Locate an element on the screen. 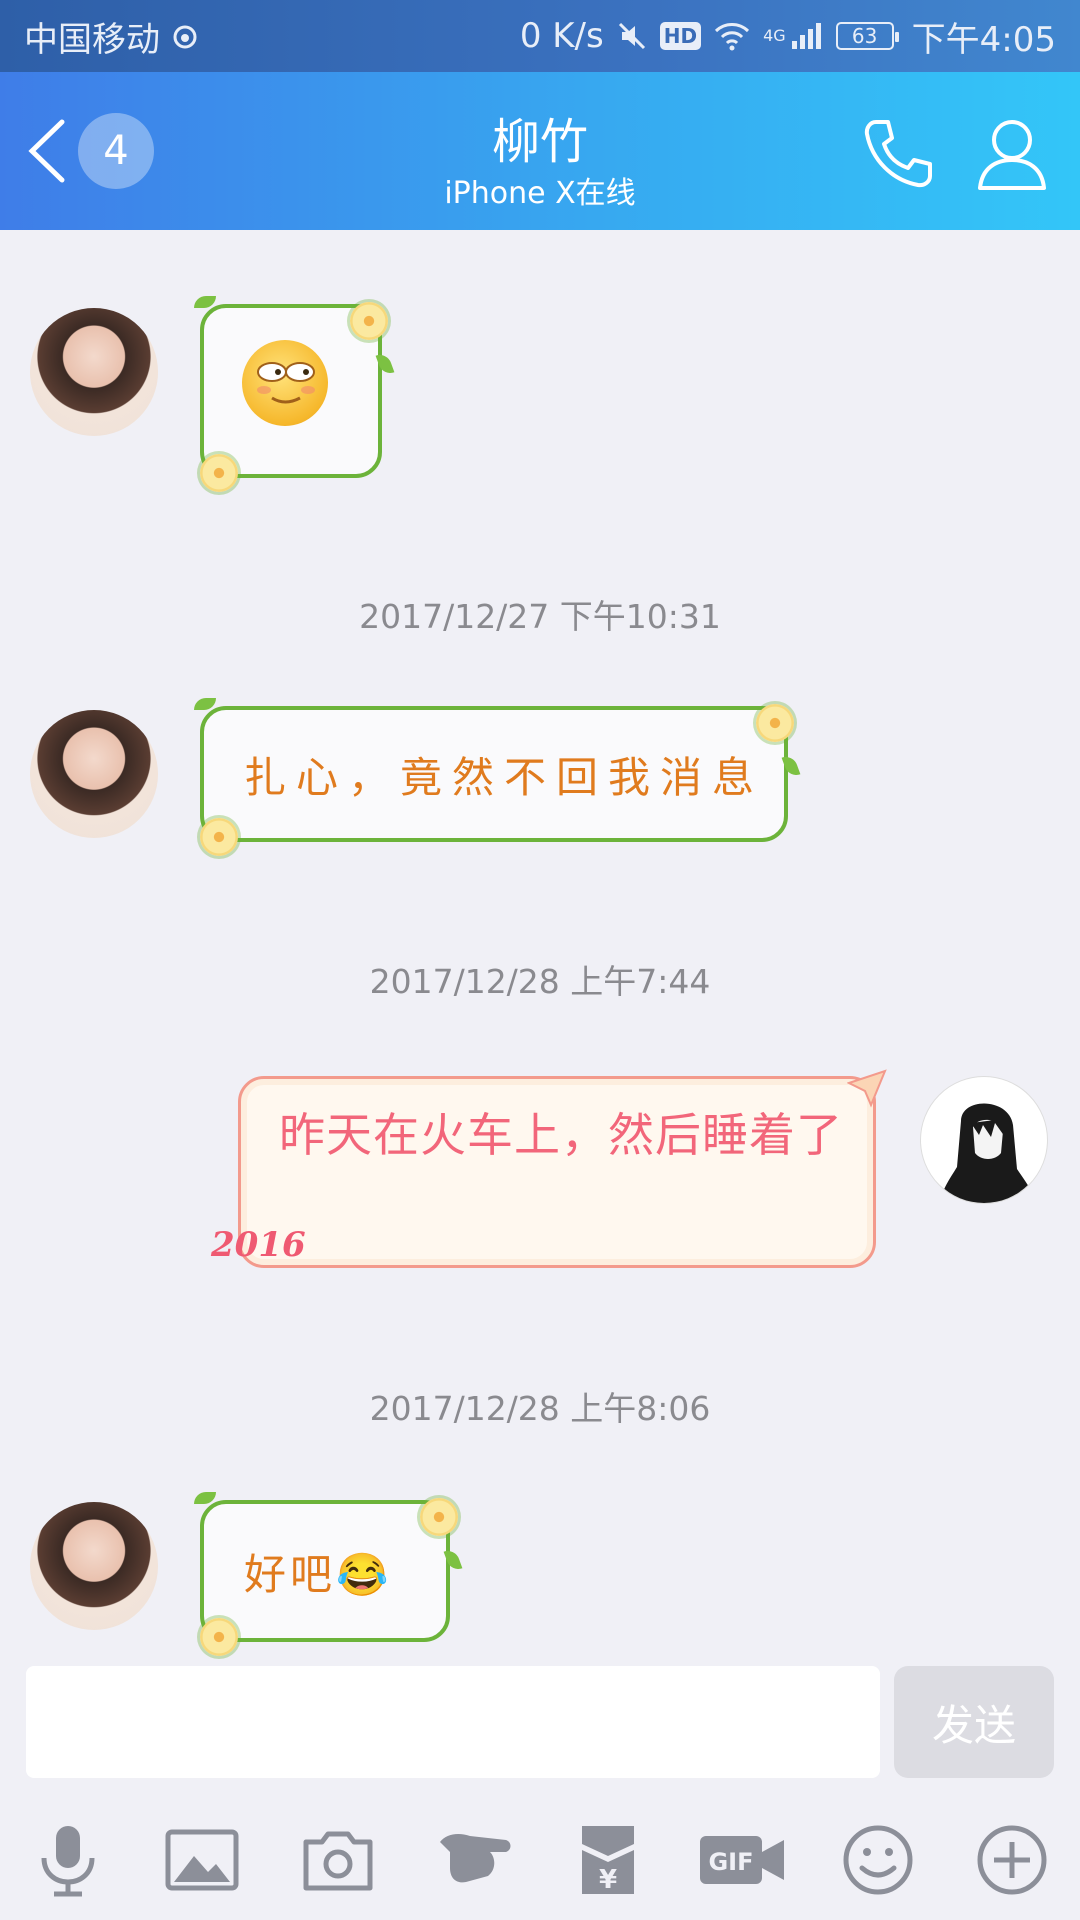 The image size is (1080, 1920). mute-icon is located at coordinates (632, 36).